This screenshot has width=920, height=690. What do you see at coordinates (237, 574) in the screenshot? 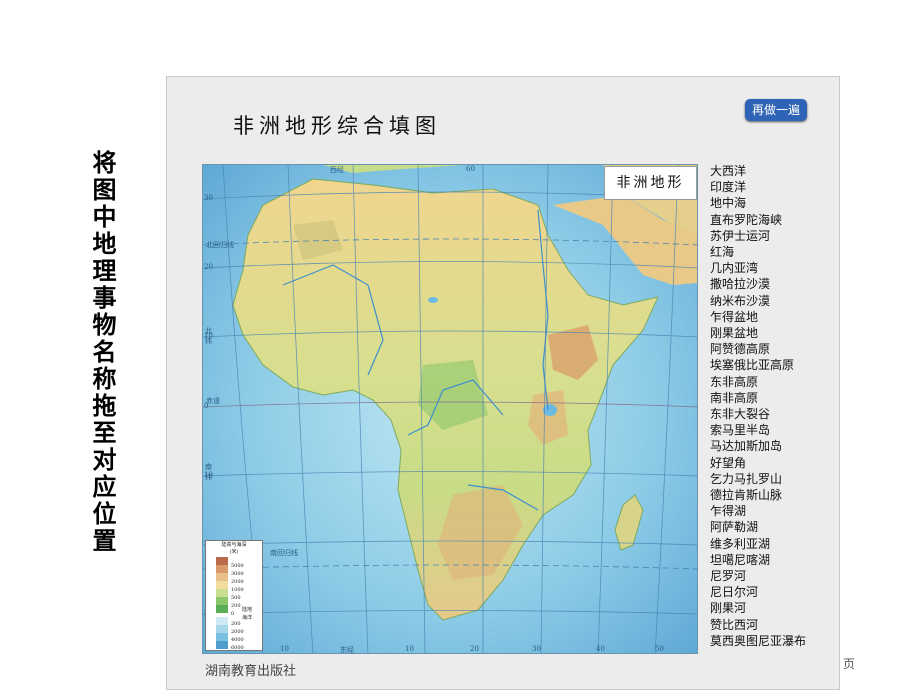
I see `legend-value: 3000` at bounding box center [237, 574].